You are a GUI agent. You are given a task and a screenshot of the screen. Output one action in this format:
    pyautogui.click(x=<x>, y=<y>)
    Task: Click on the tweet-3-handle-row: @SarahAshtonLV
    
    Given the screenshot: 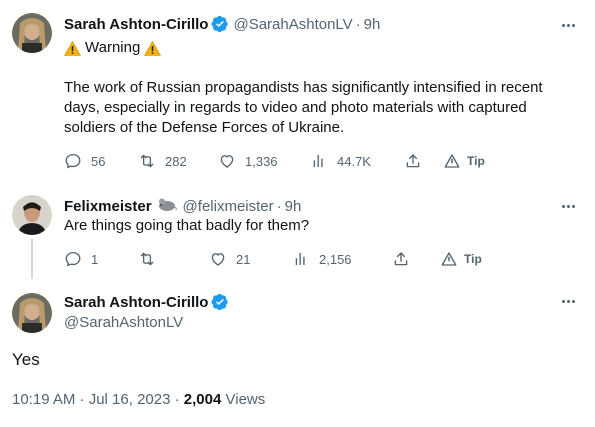 What is the action you would take?
    pyautogui.click(x=123, y=322)
    